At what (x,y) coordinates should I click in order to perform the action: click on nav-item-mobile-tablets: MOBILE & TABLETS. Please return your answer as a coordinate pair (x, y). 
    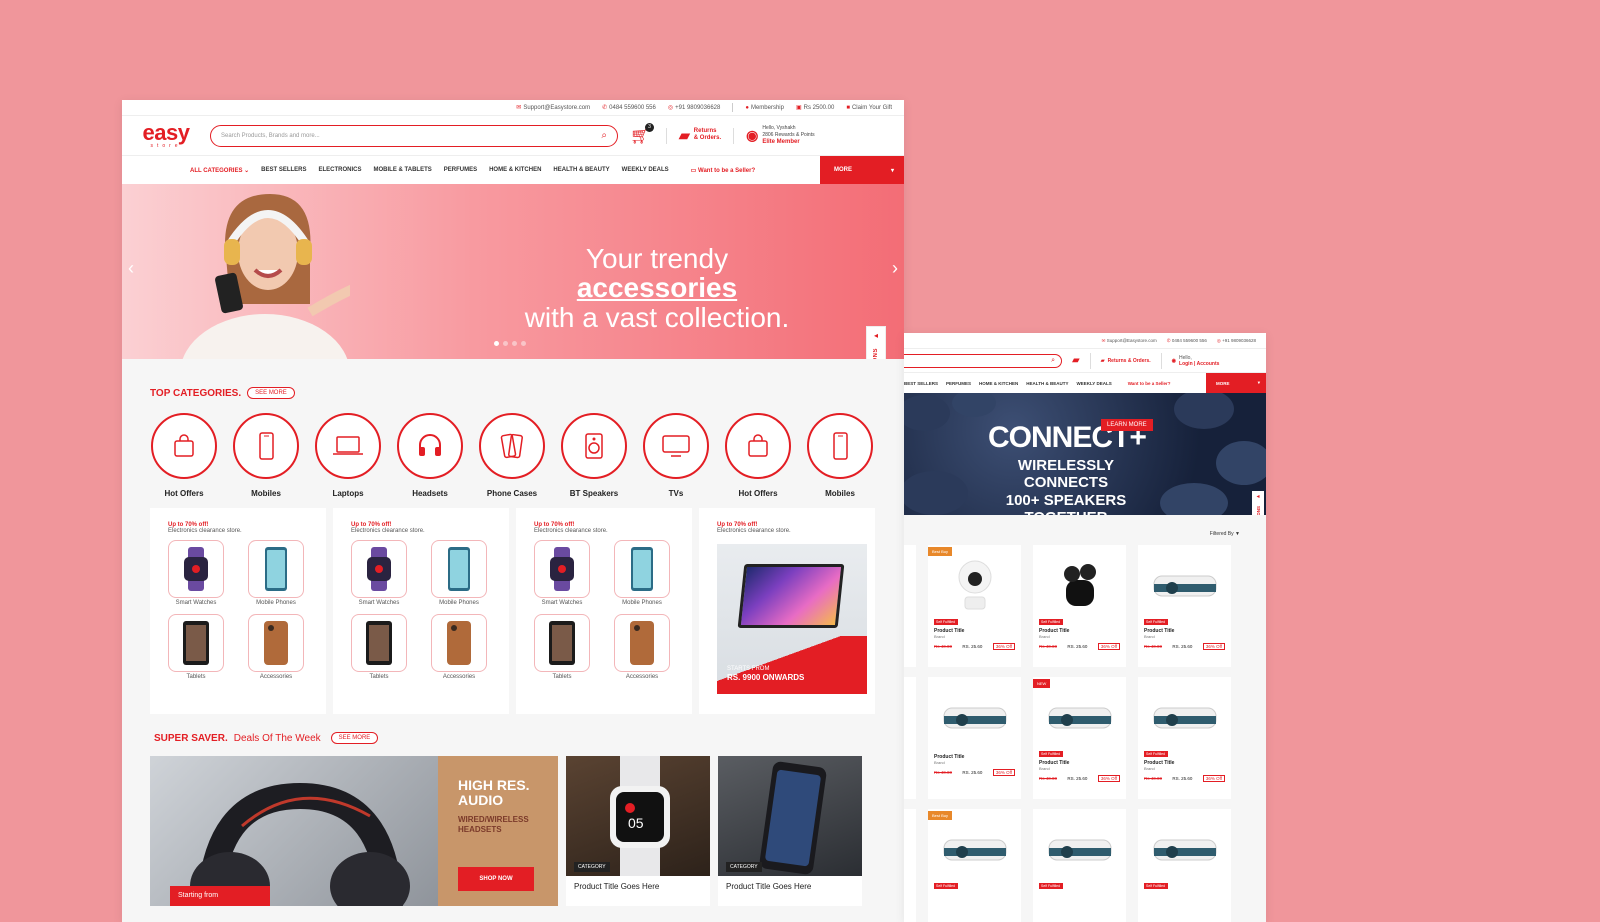
    Looking at the image, I should click on (403, 170).